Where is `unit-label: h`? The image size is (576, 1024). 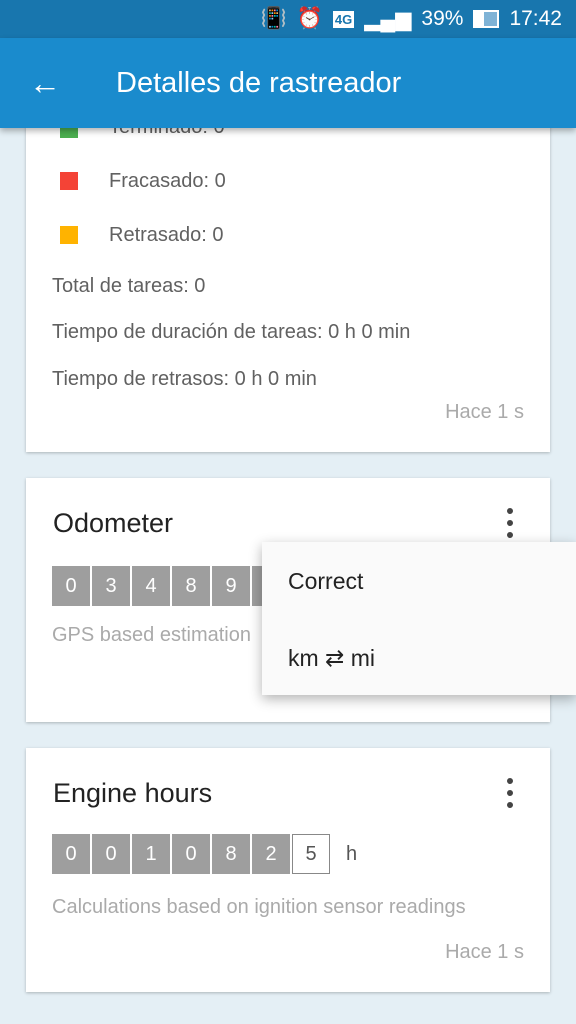
unit-label: h is located at coordinates (352, 853).